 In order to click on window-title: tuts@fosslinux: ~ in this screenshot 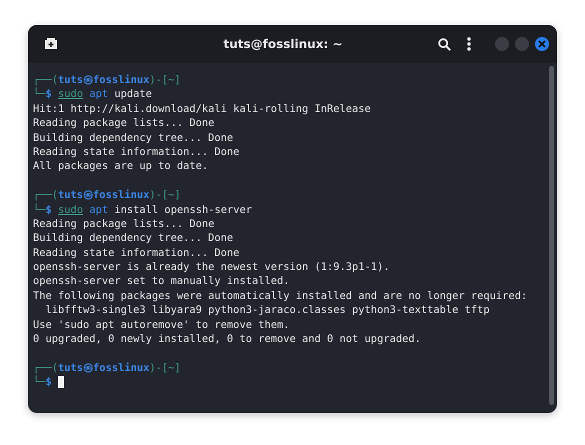, I will do `click(283, 44)`.